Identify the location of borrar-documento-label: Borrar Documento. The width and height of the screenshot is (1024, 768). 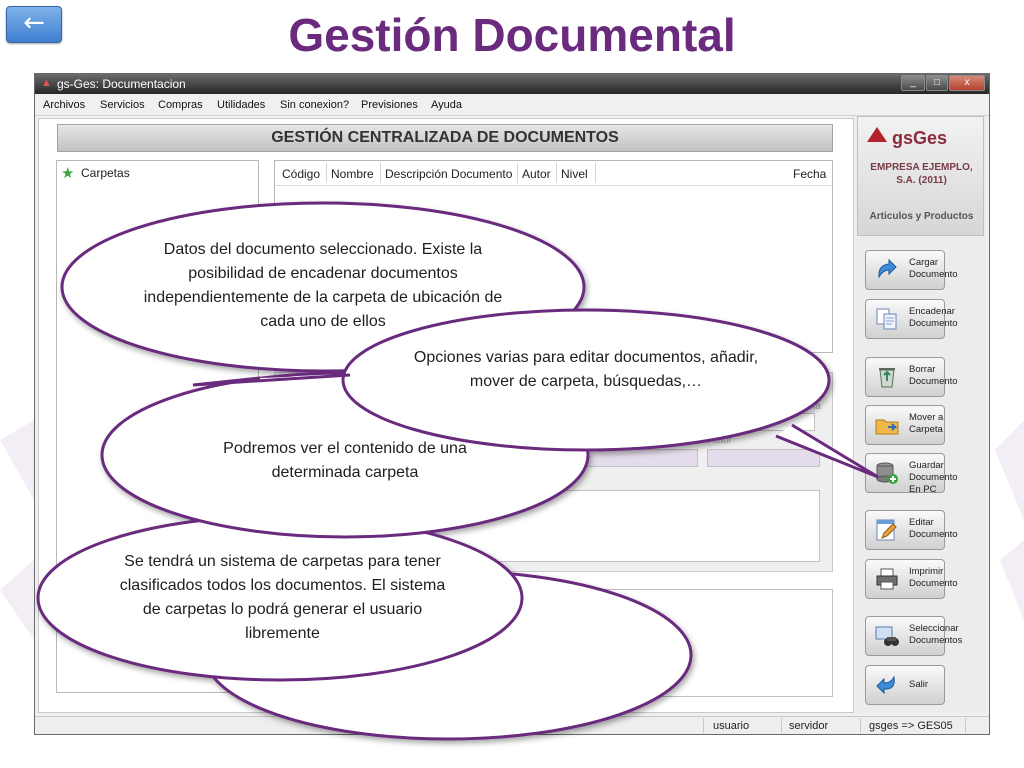
(933, 375).